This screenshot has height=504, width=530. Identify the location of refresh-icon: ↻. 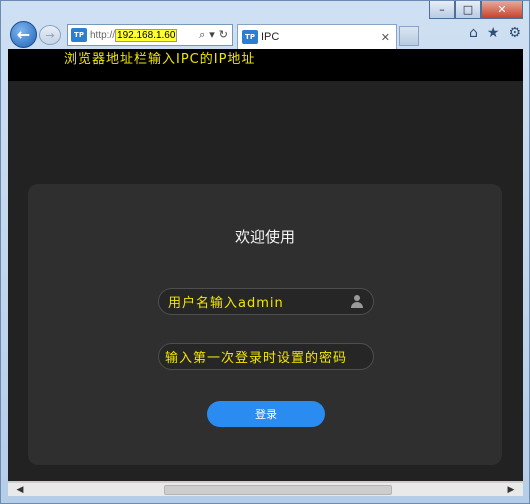
(223, 35).